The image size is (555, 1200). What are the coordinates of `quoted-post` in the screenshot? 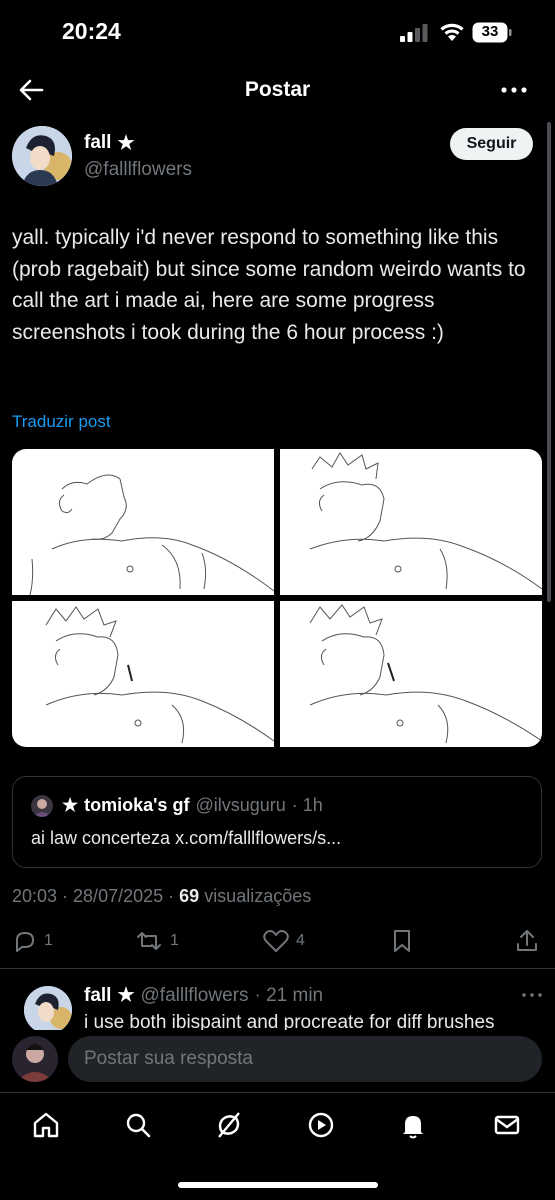 It's located at (277, 822).